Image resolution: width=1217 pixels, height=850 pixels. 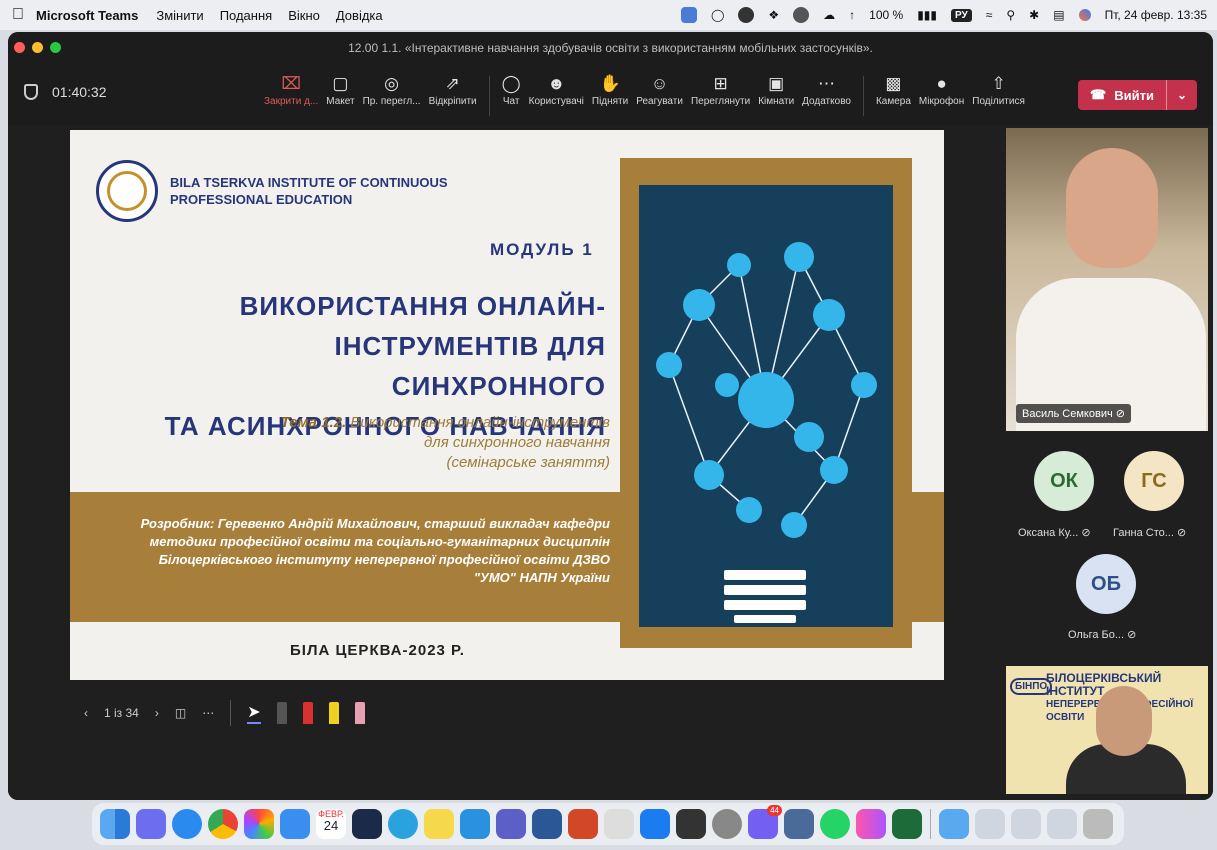 I want to click on app-store-icon, so click(x=655, y=824).